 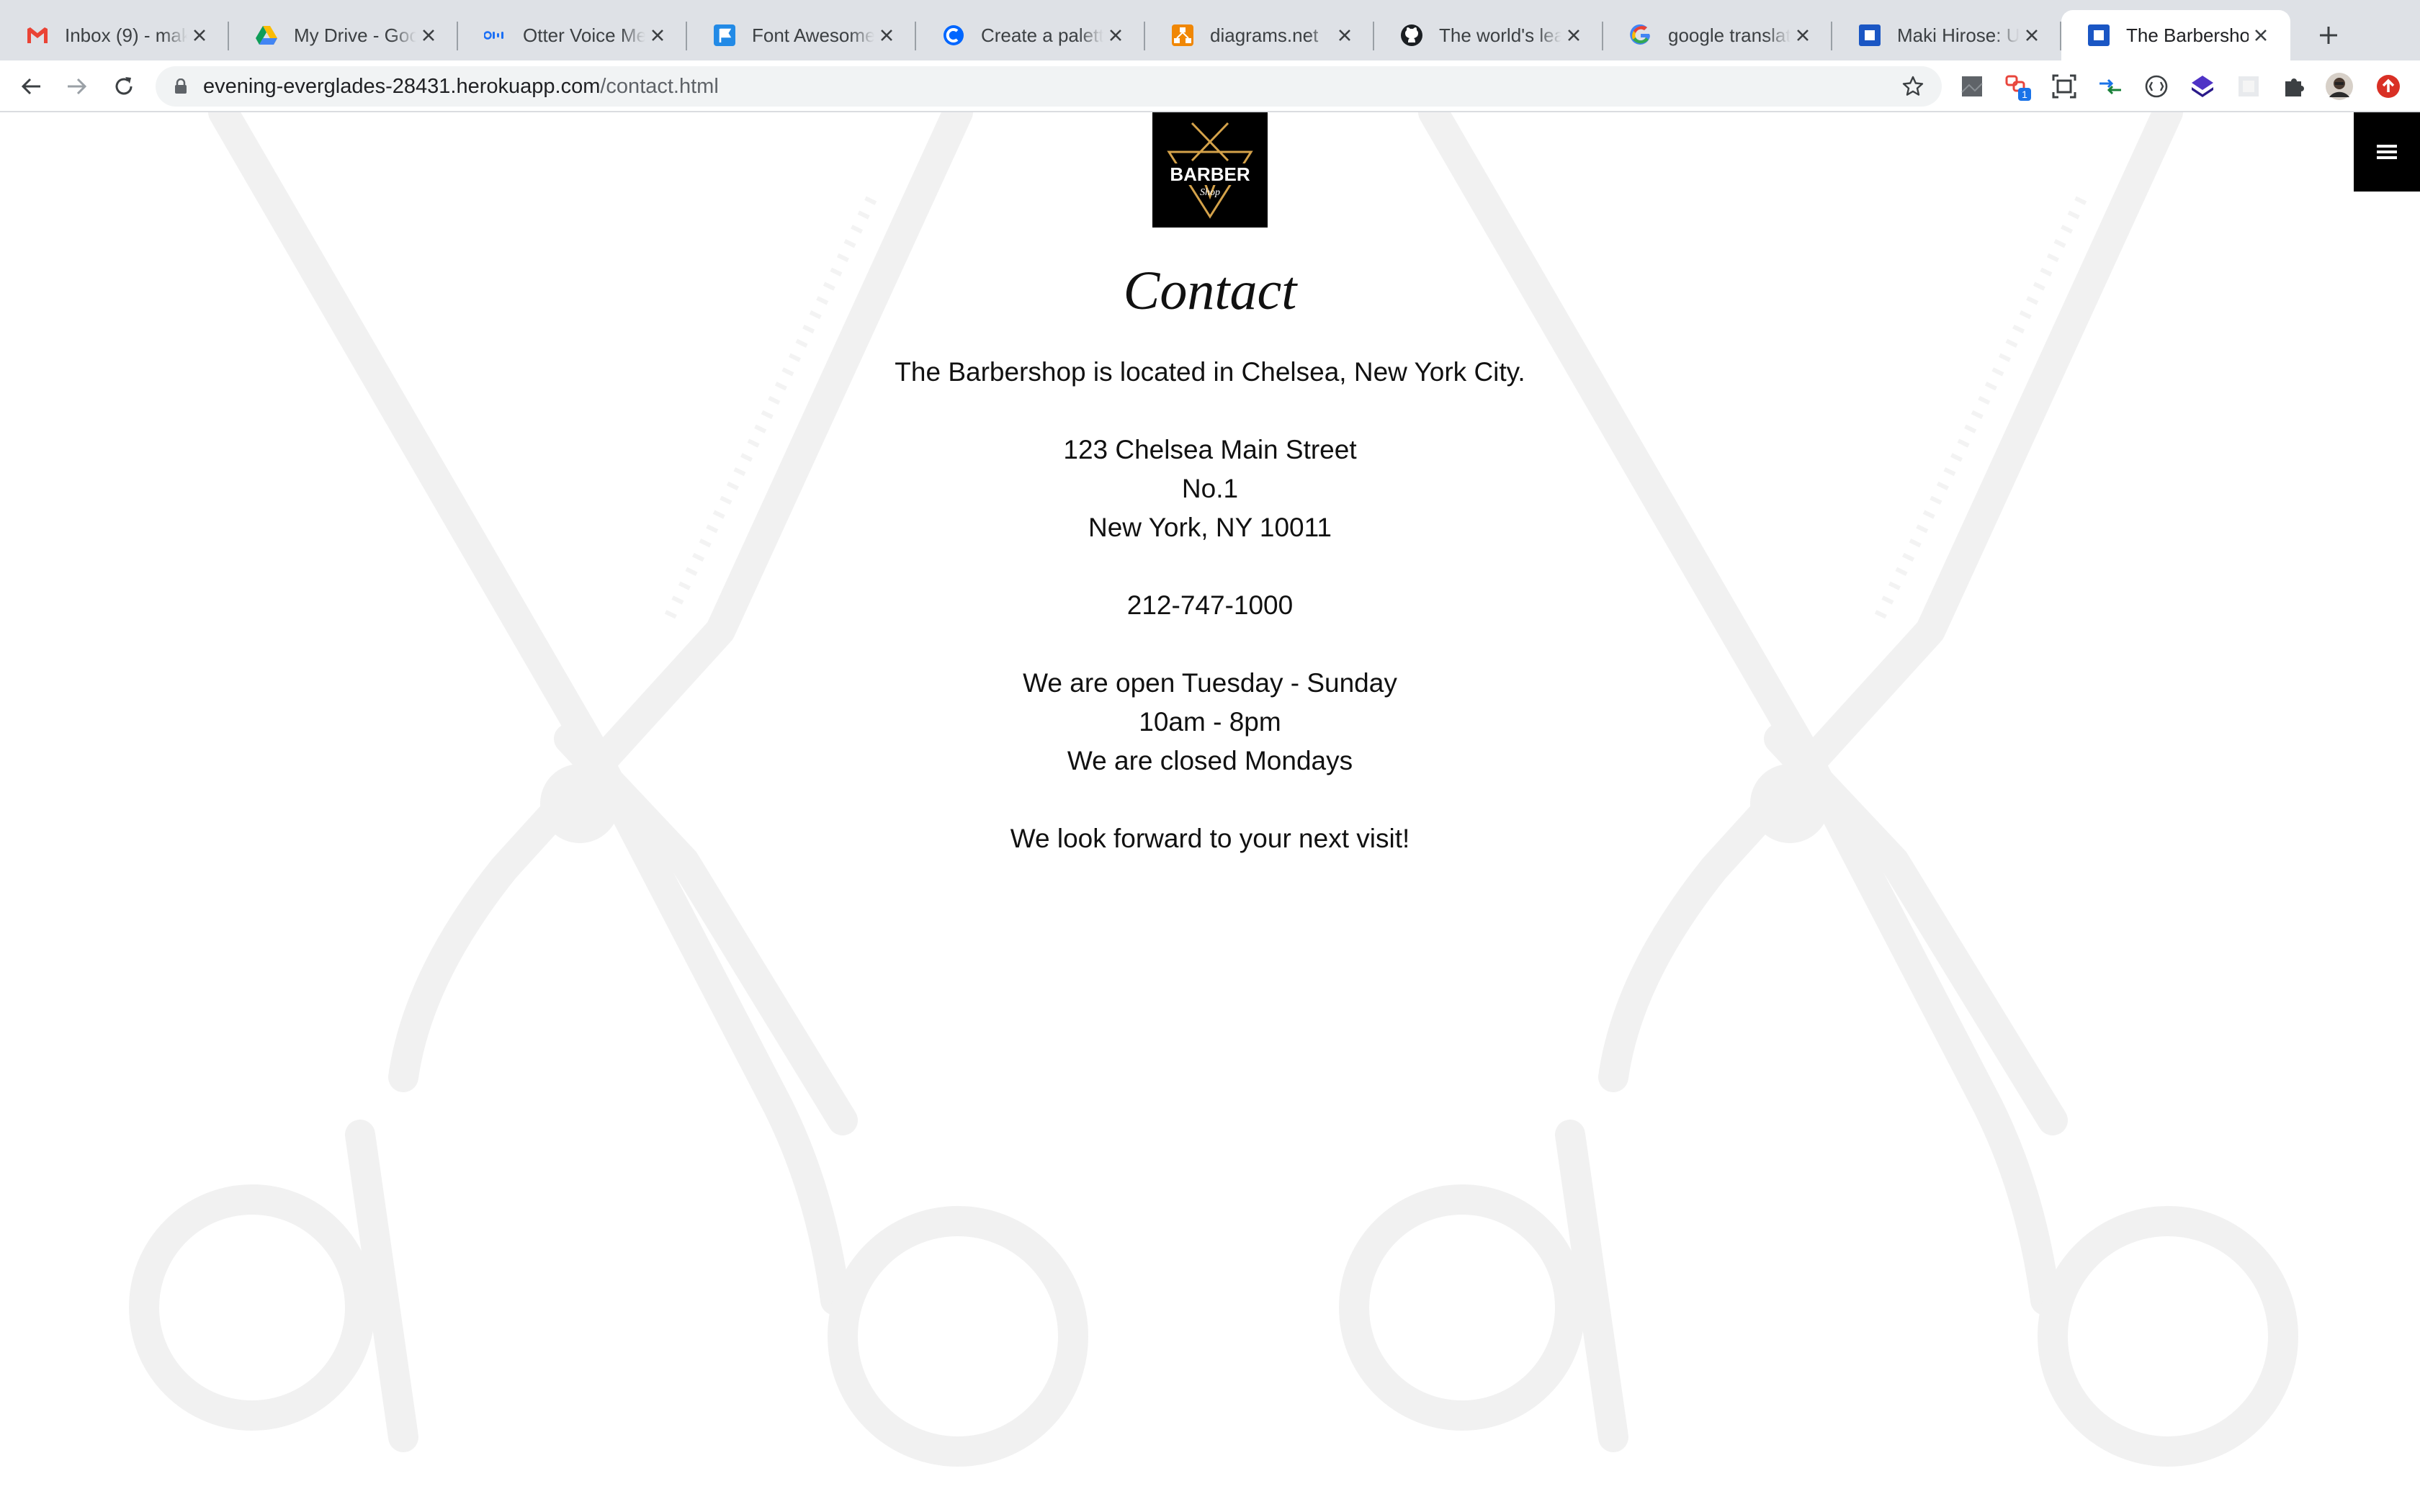 I want to click on extension-red-link-icon: 1, so click(x=2018, y=86).